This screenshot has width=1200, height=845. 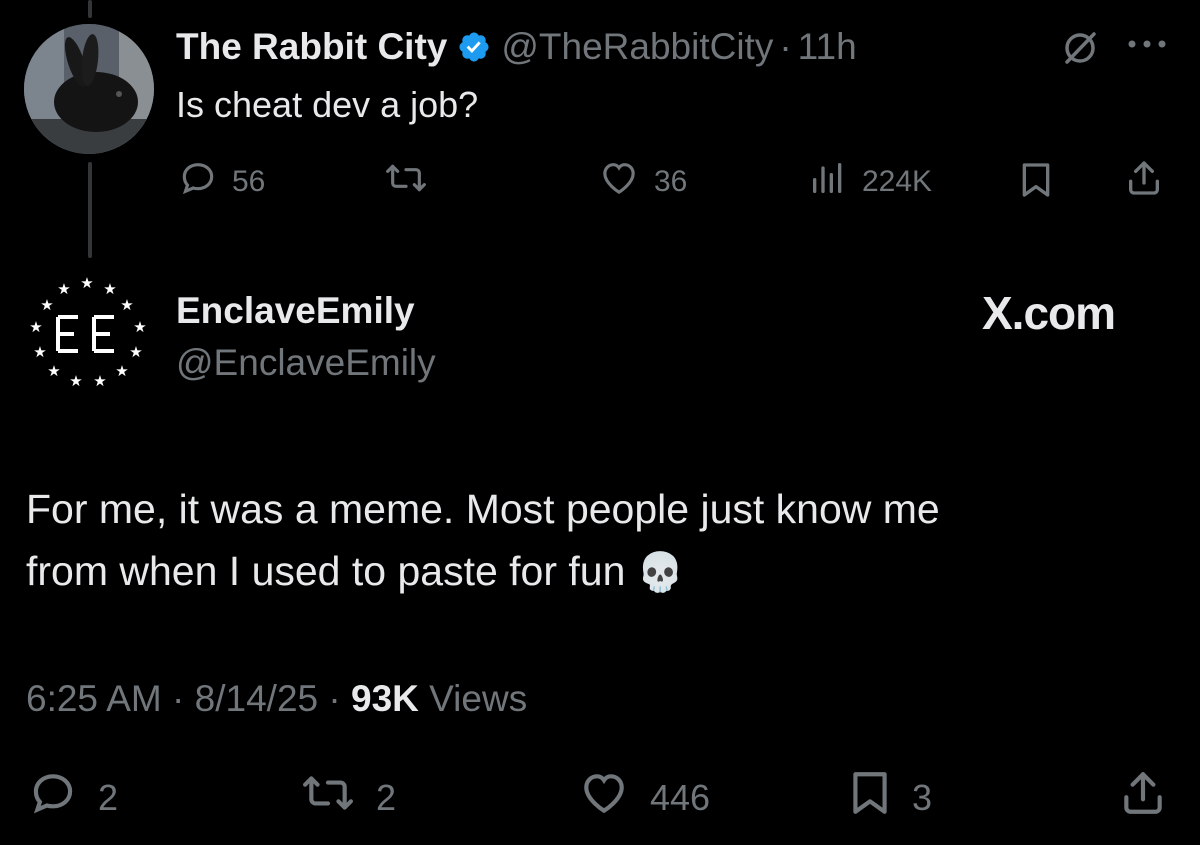 I want to click on thread-line-bottom, so click(x=90, y=210).